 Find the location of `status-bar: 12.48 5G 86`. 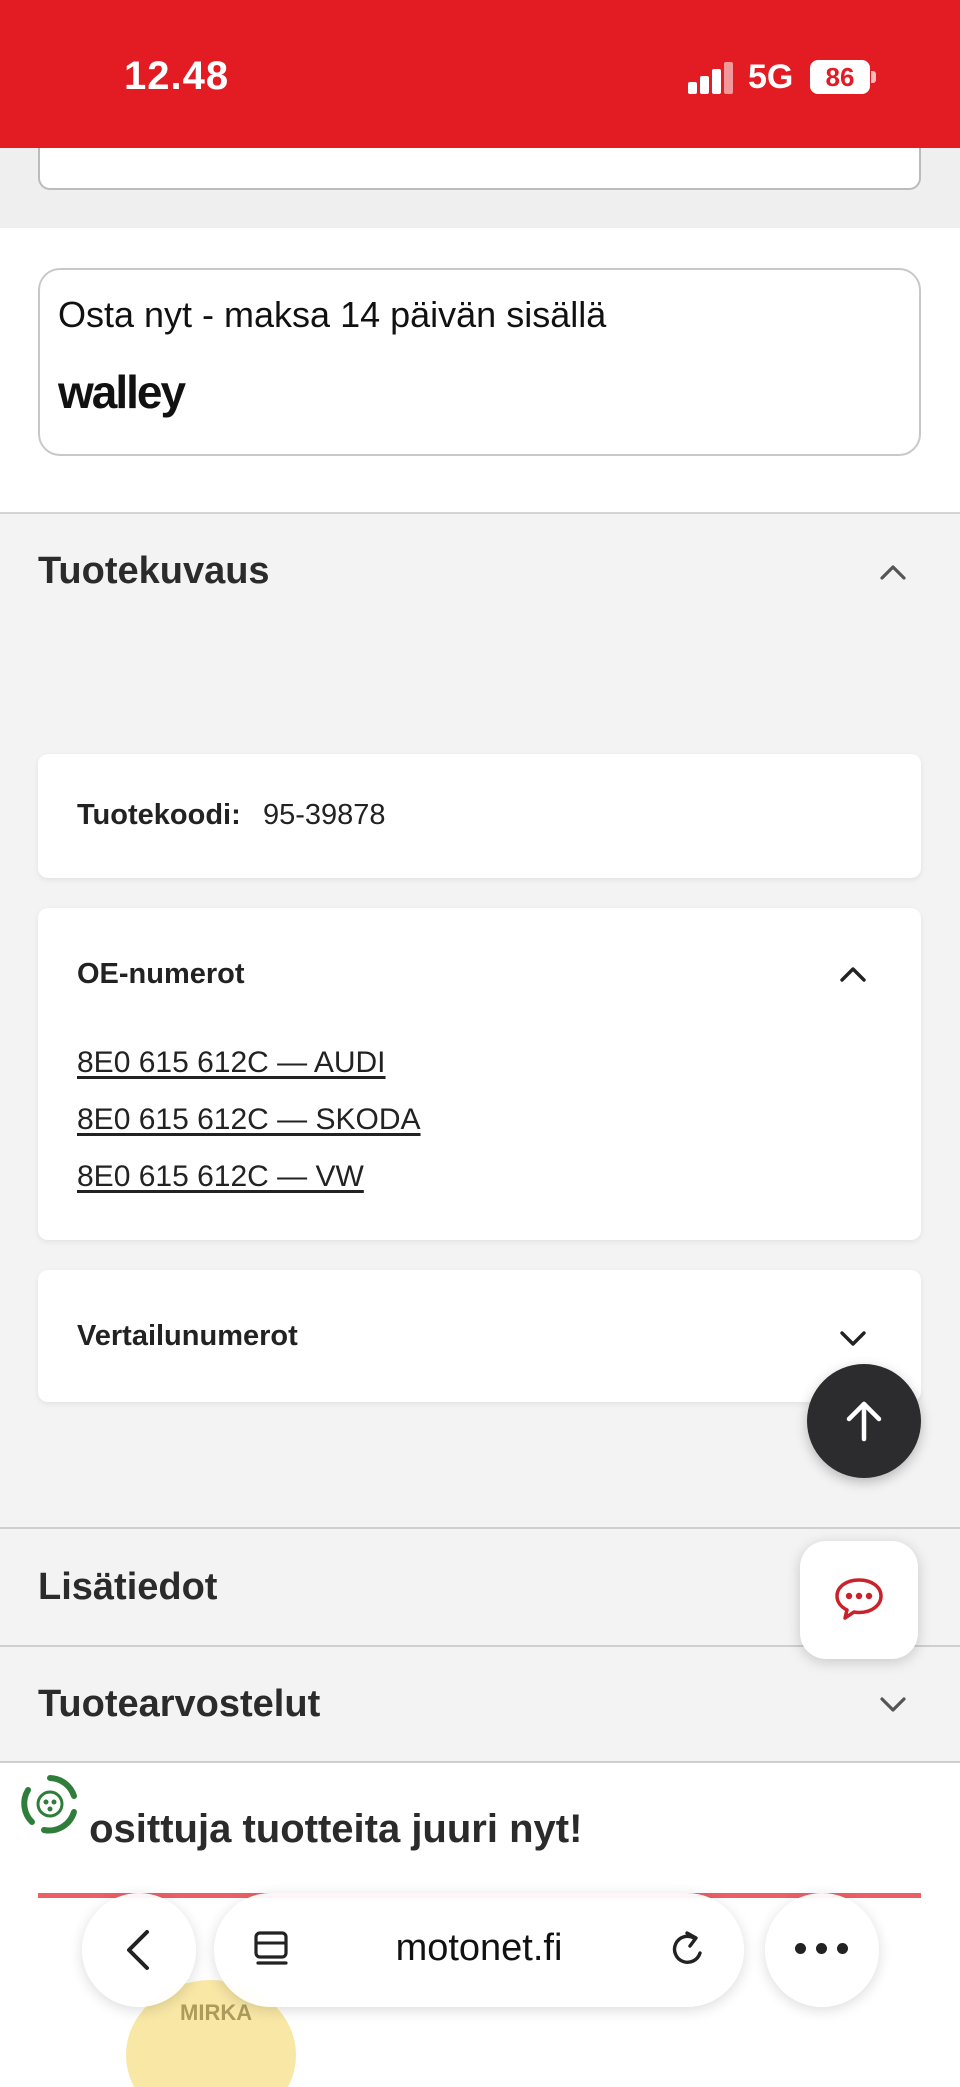

status-bar: 12.48 5G 86 is located at coordinates (480, 74).